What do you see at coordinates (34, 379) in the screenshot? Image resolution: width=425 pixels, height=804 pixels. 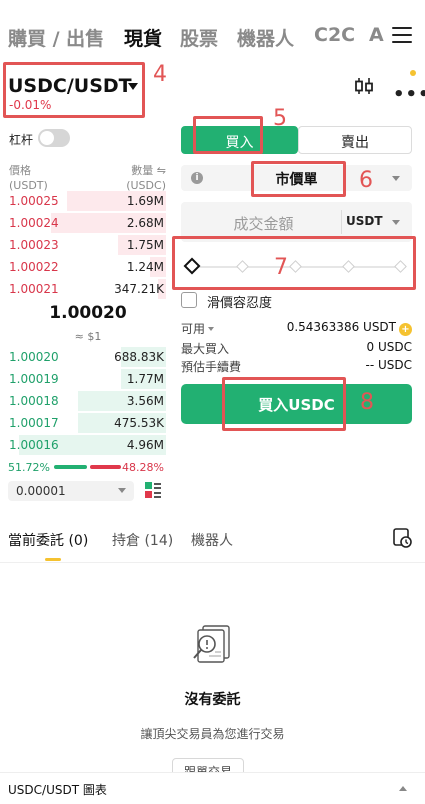 I see `bid-price: 1.00019` at bounding box center [34, 379].